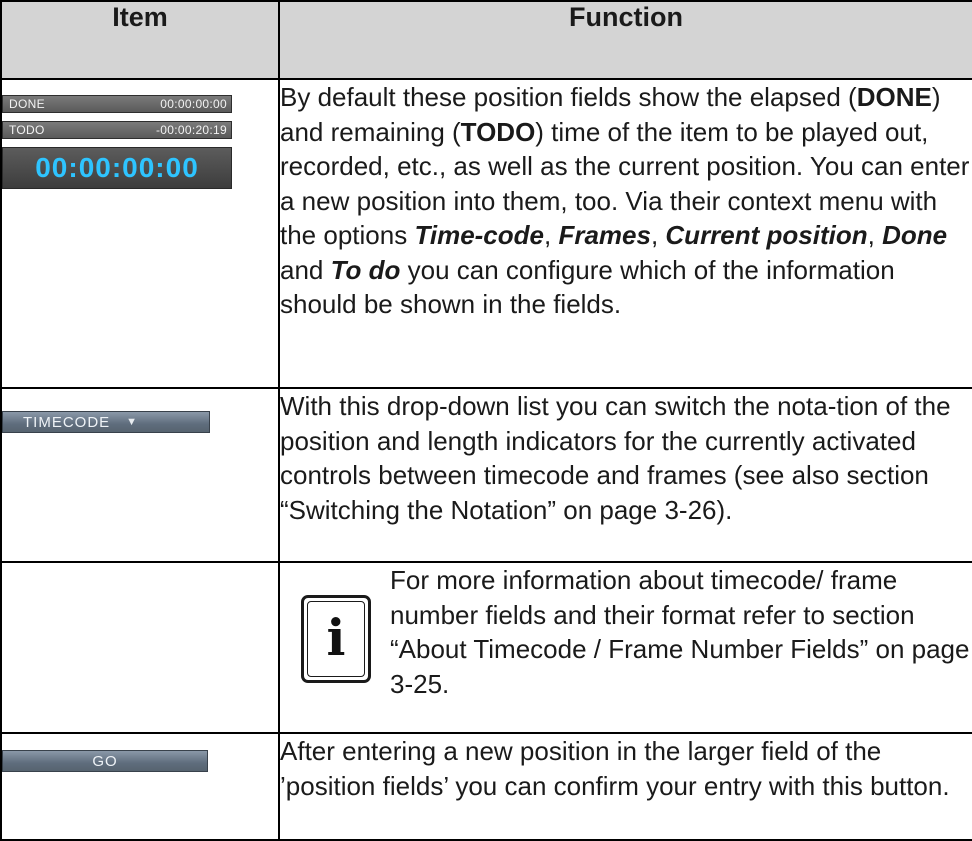 This screenshot has width=972, height=841. Describe the element at coordinates (191, 130) in the screenshot. I see `todo-value: -00:00:20:19` at that location.